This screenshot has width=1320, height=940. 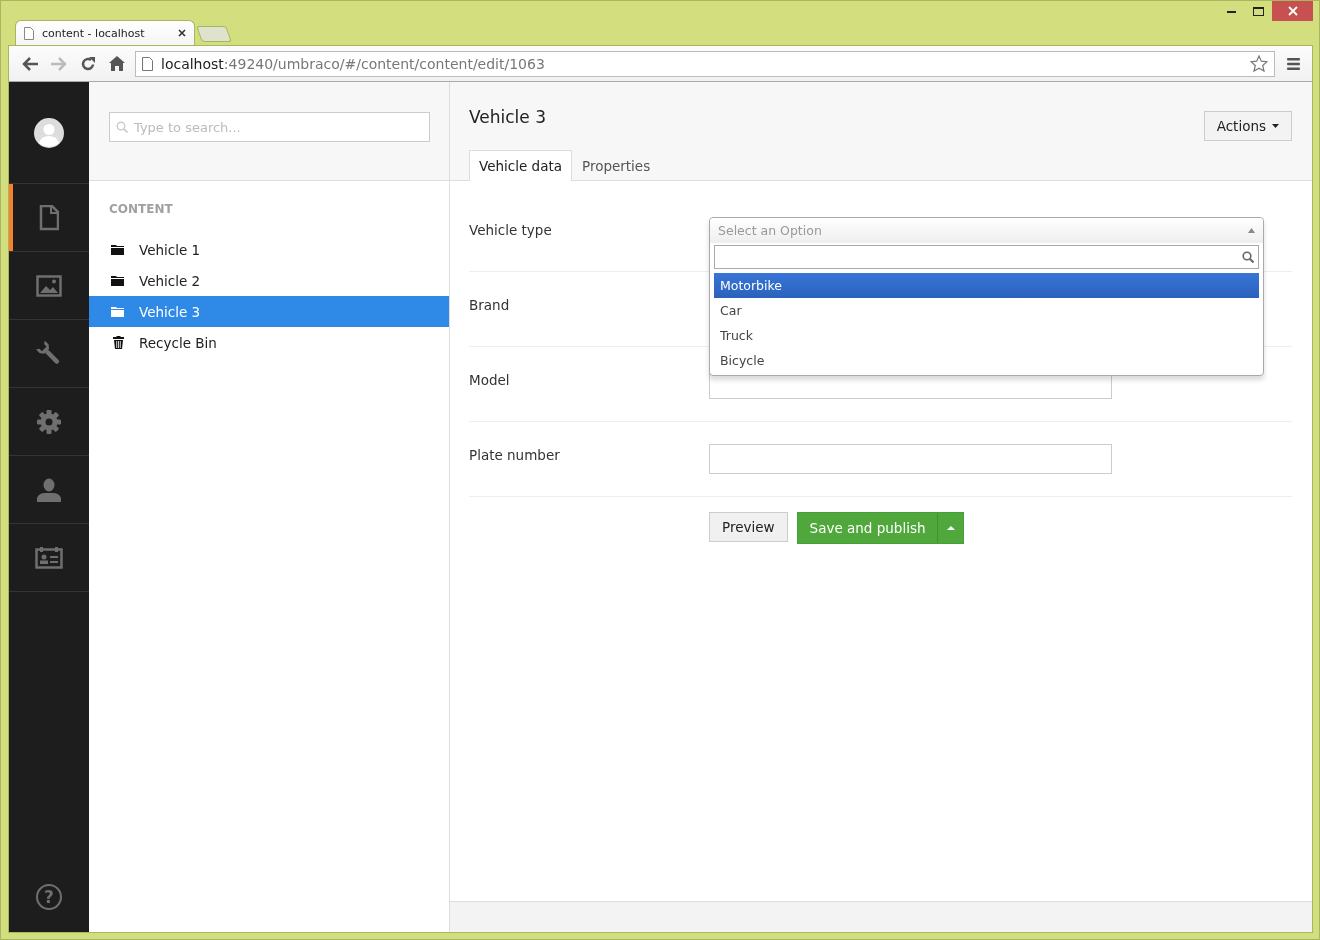 What do you see at coordinates (192, 63) in the screenshot?
I see `url-host: localhost` at bounding box center [192, 63].